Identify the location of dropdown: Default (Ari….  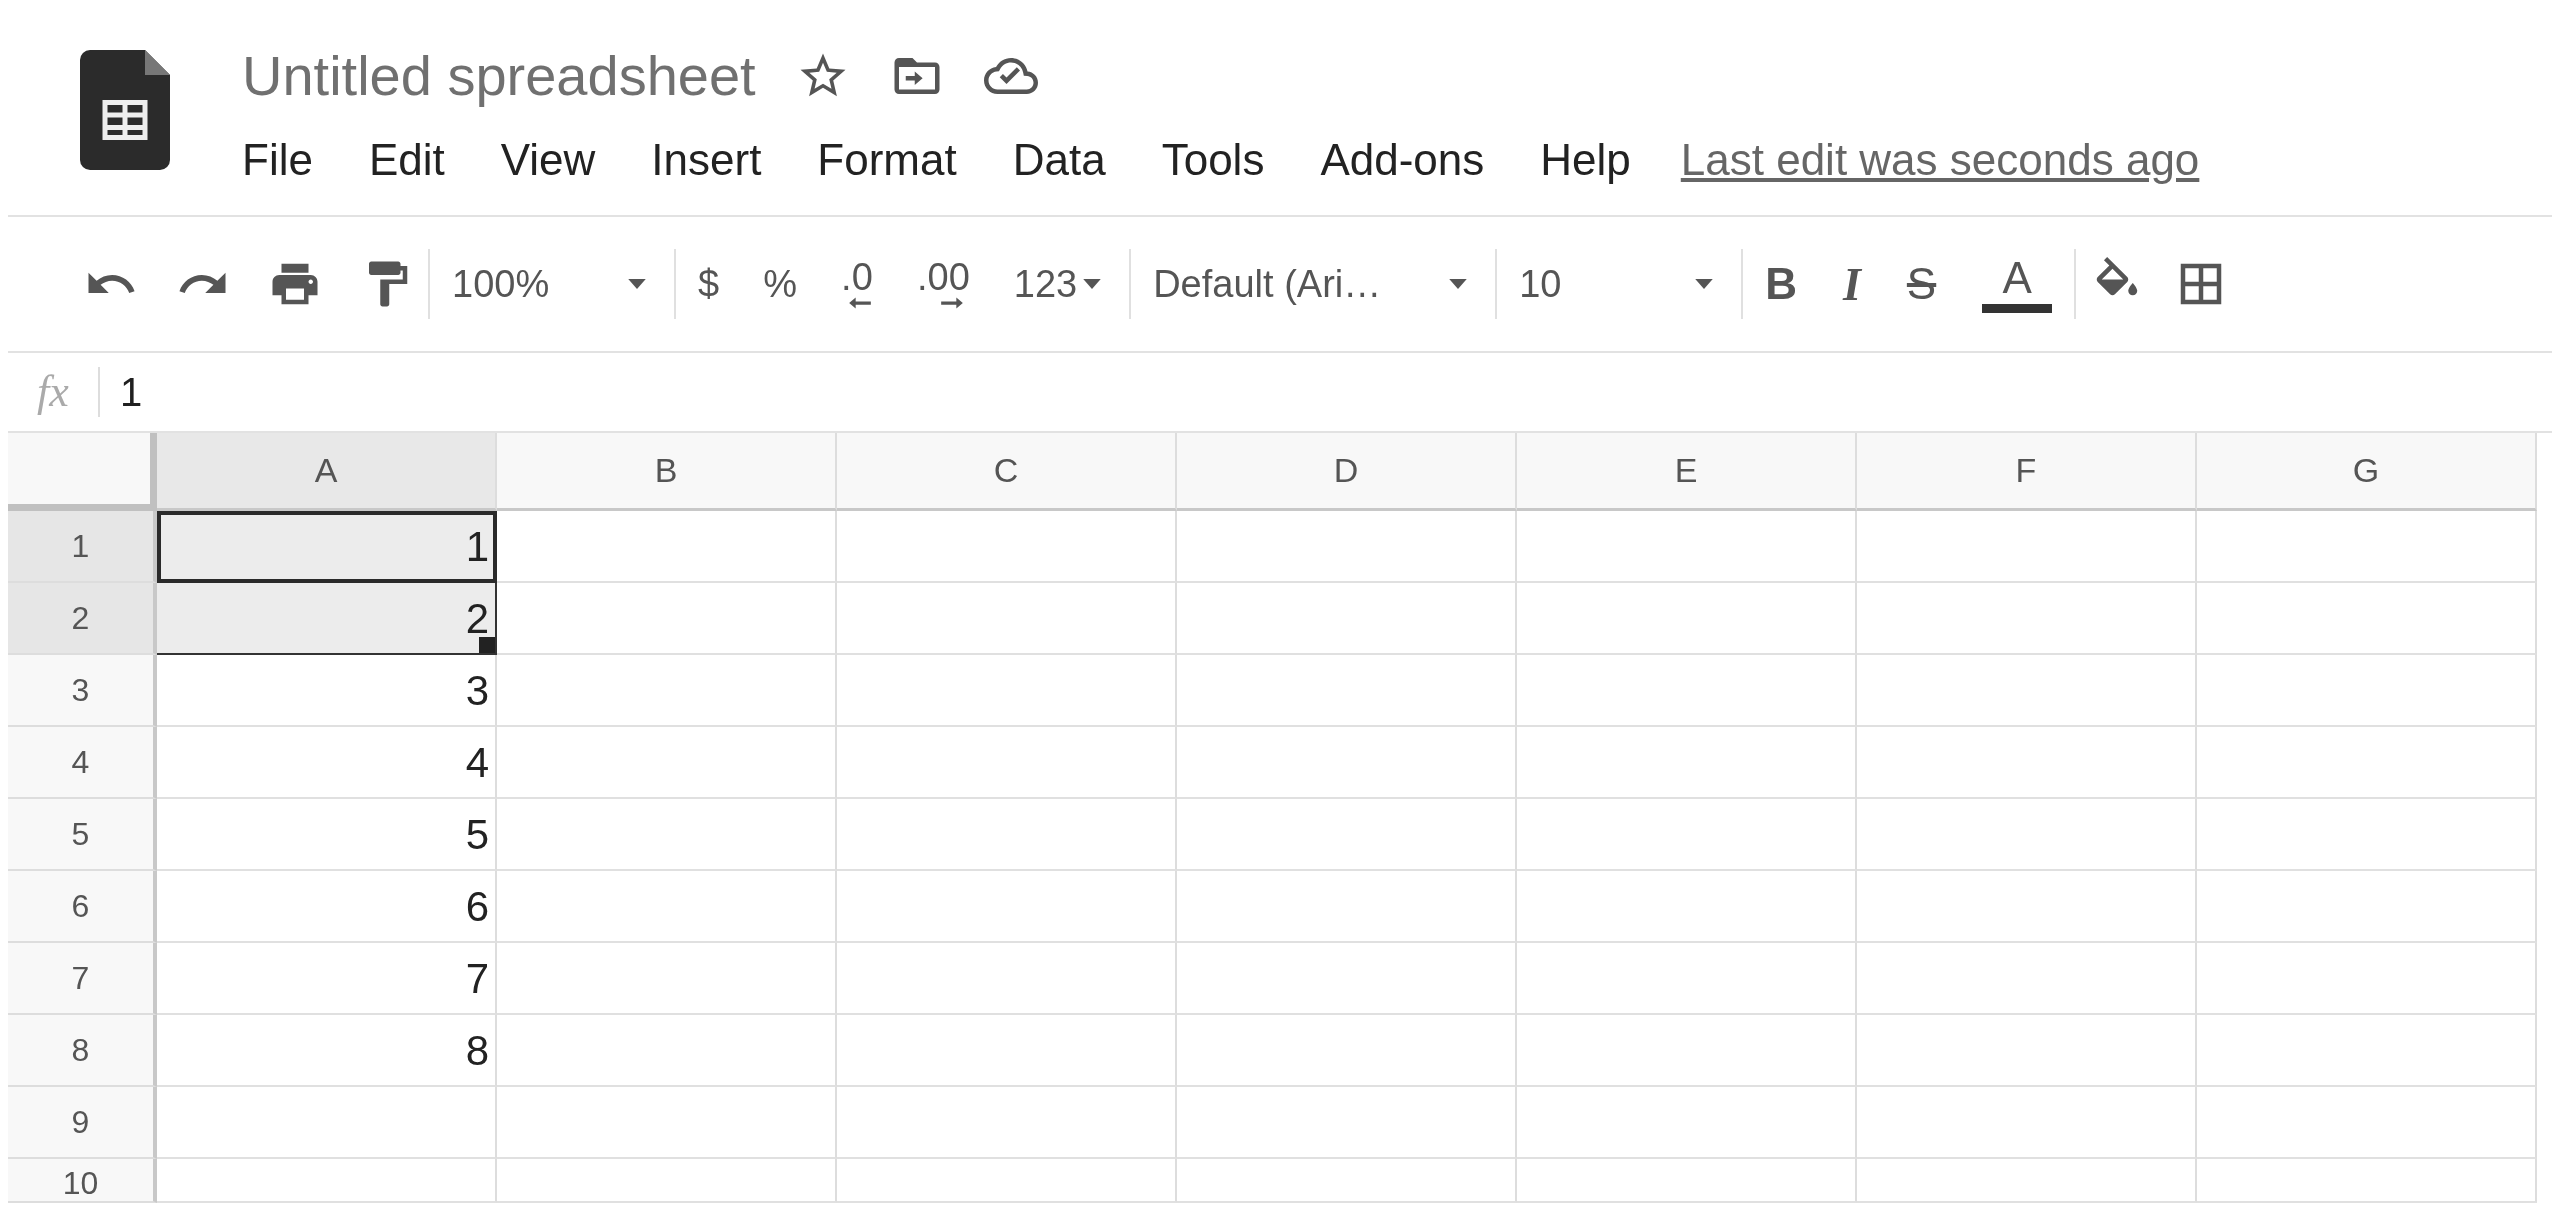
(1313, 284).